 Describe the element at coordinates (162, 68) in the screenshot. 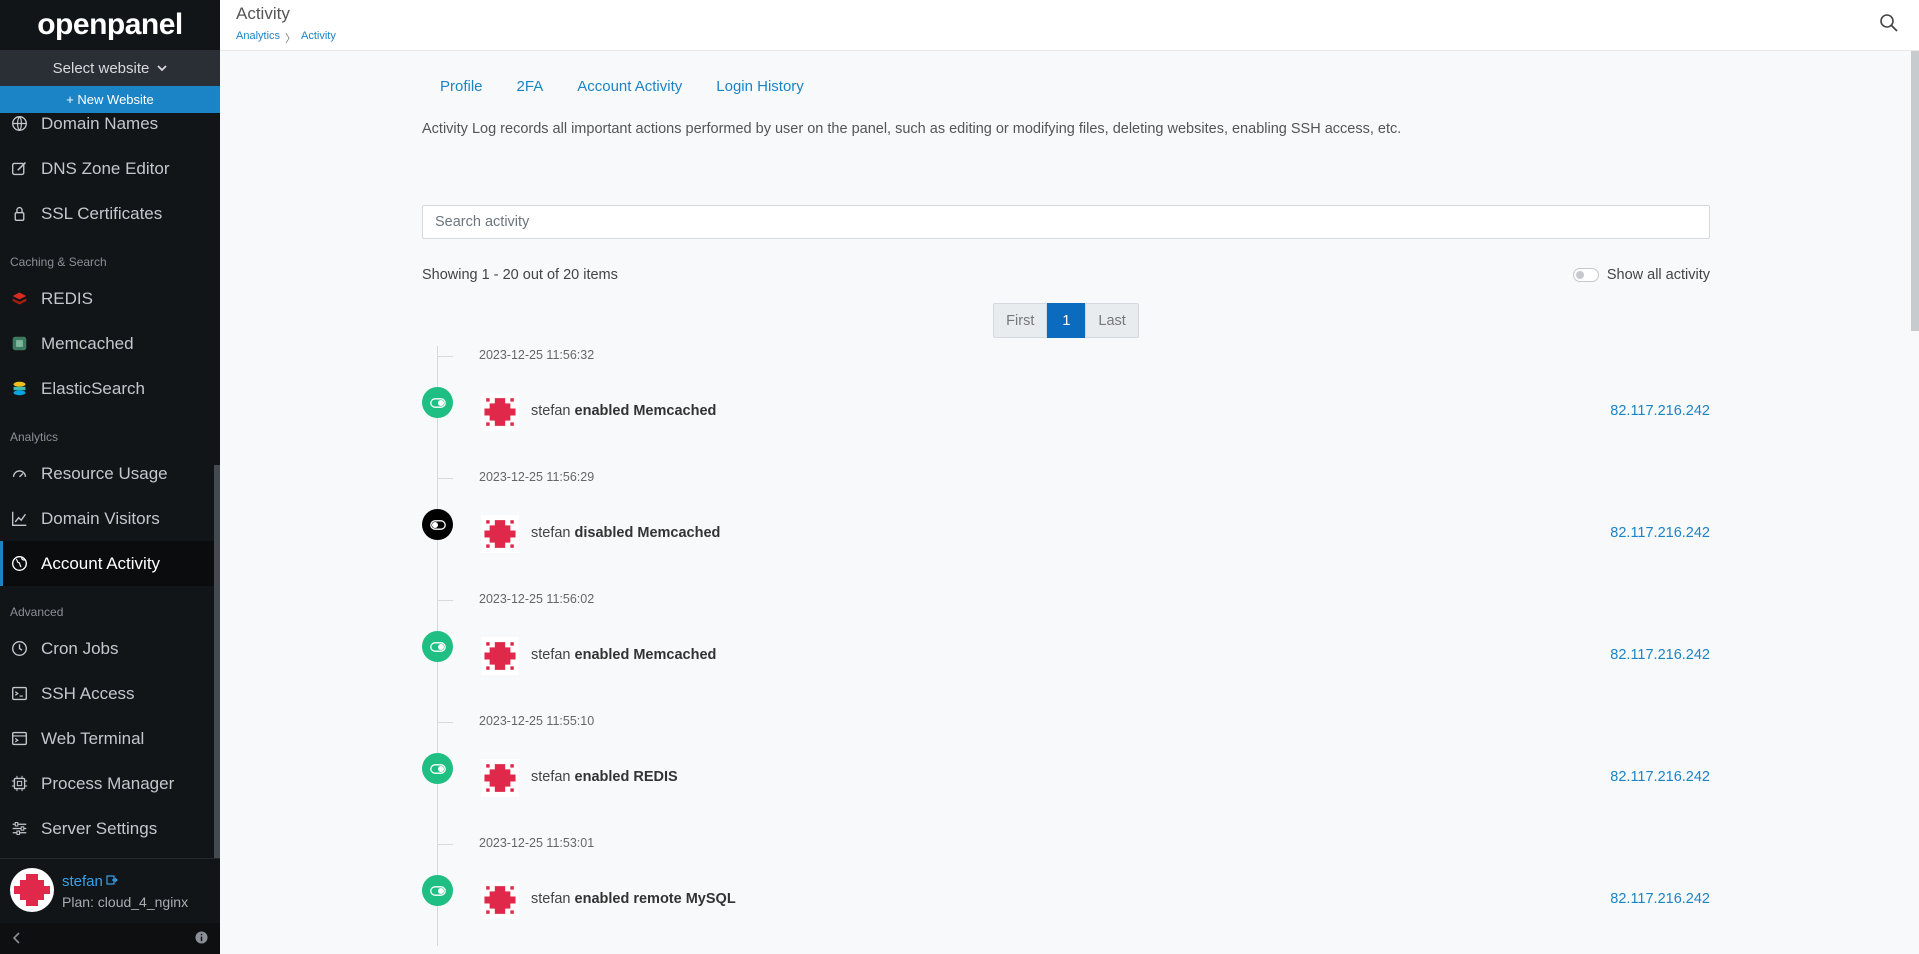

I see `chevron-down-icon` at that location.